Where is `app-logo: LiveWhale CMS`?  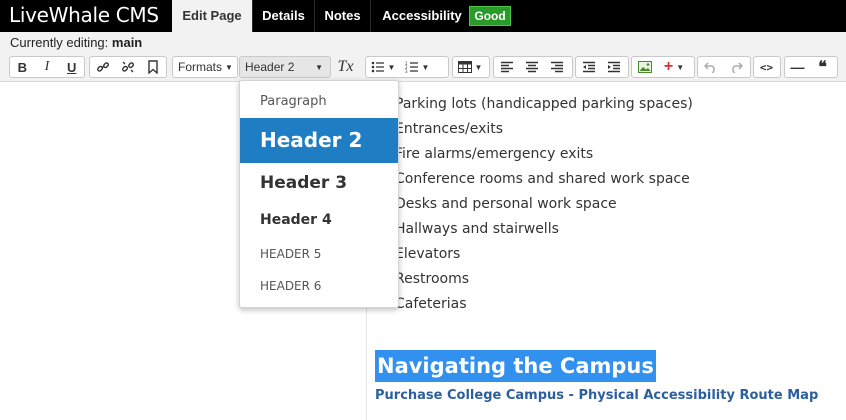
app-logo: LiveWhale CMS is located at coordinates (84, 15).